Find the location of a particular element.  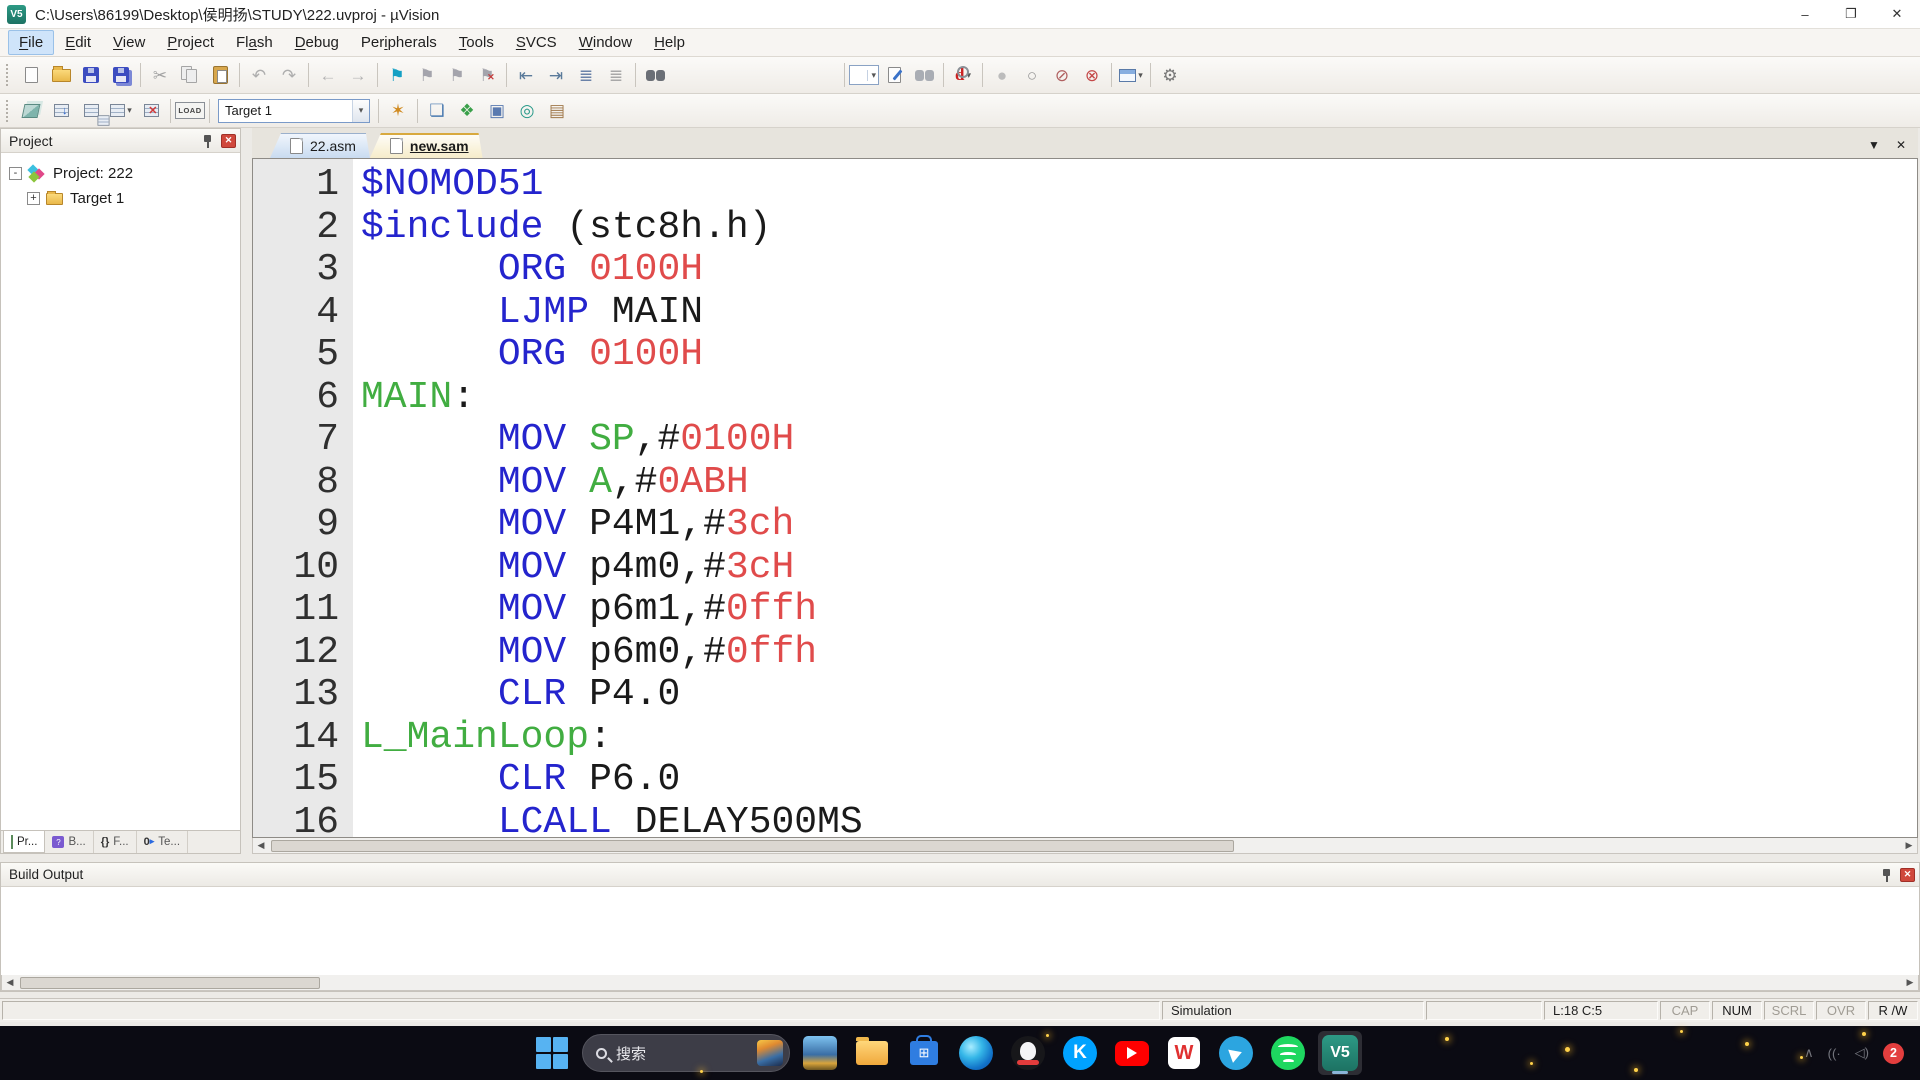

build-button: ↓ is located at coordinates (61, 111).